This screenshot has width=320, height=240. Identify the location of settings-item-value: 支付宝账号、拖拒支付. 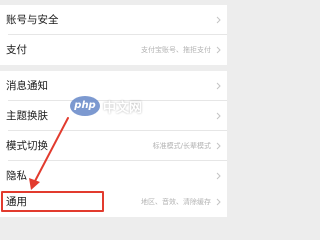
(176, 50).